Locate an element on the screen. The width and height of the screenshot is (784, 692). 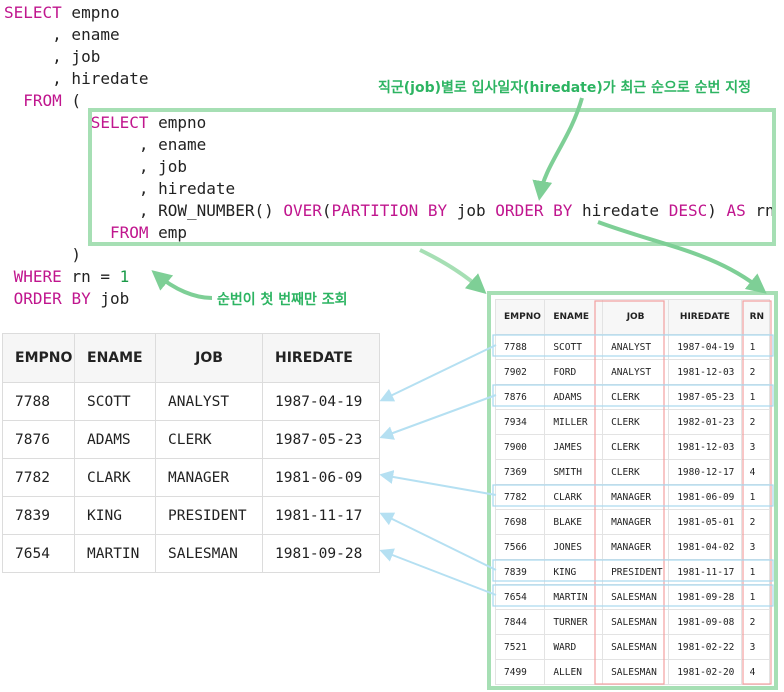
table-cell: MILLER is located at coordinates (574, 422).